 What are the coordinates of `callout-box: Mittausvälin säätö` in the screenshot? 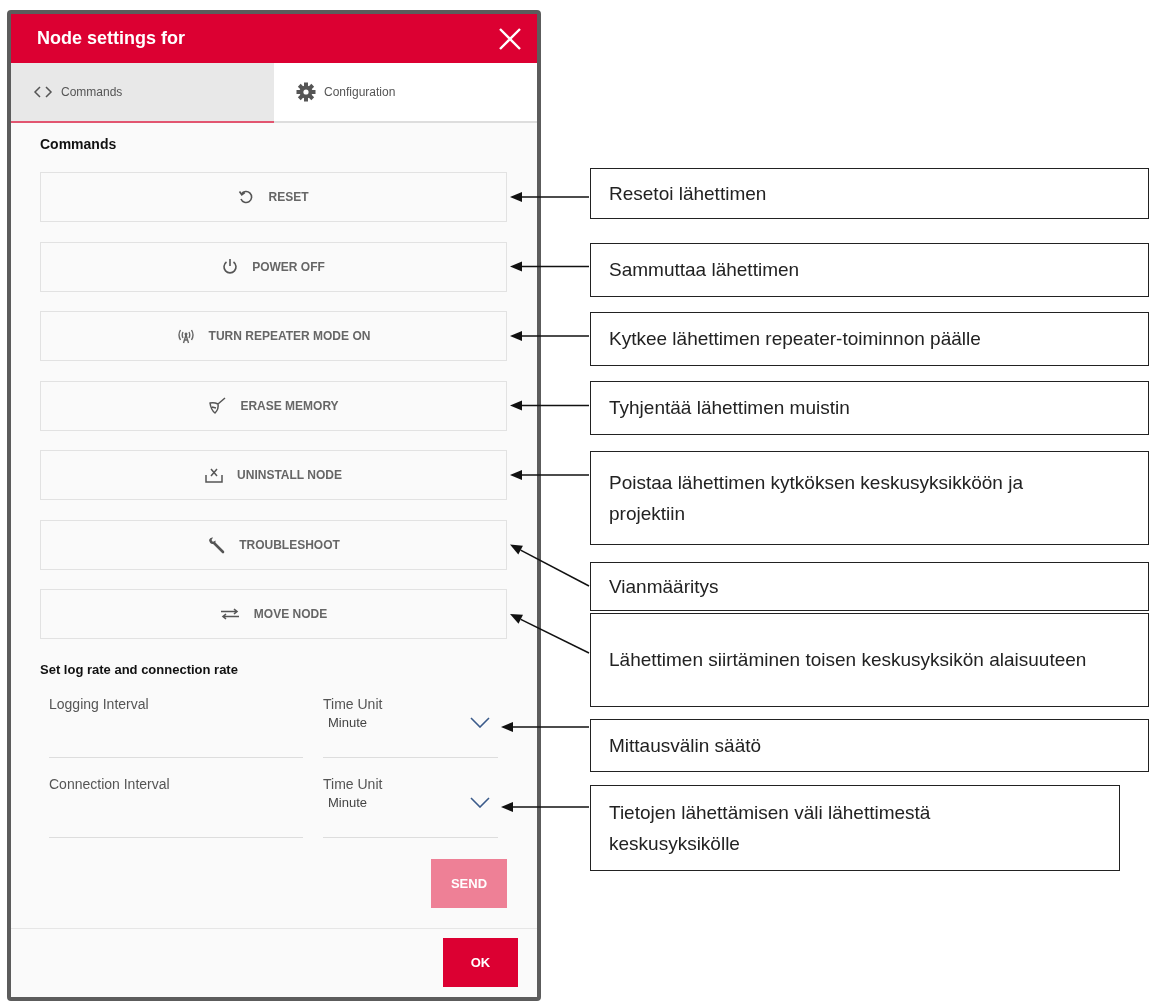 It's located at (869, 745).